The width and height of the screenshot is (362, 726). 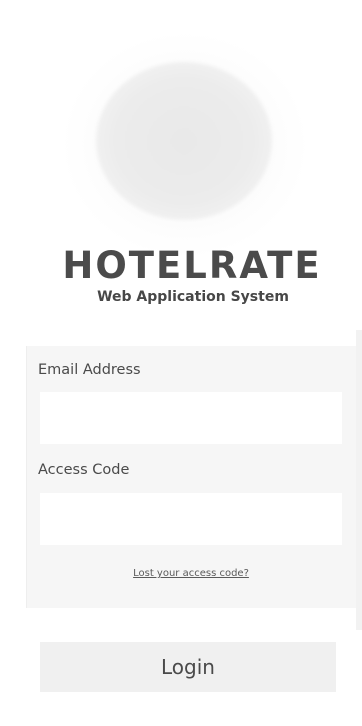 I want to click on email-label: Email Address, so click(x=89, y=370).